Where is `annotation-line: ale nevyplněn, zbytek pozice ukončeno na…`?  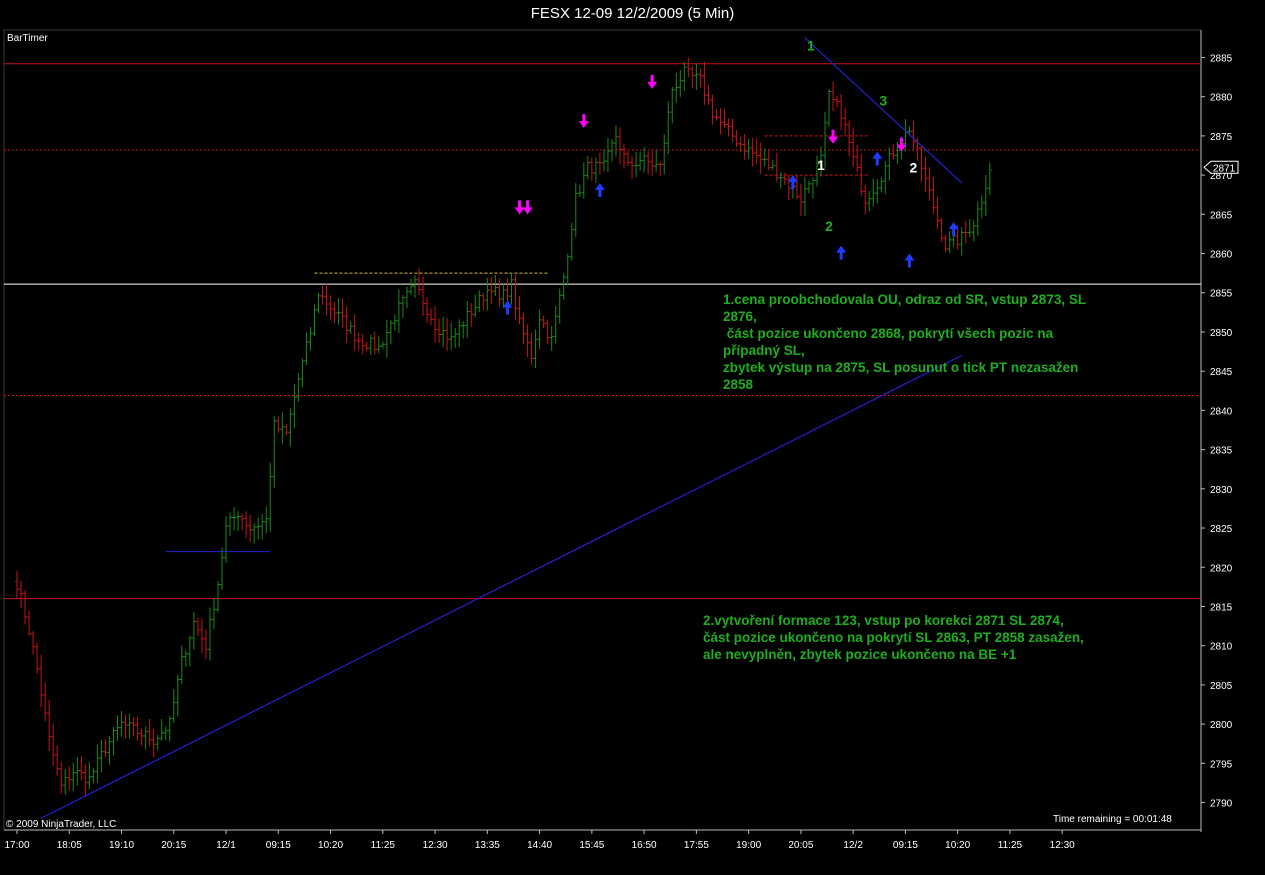 annotation-line: ale nevyplněn, zbytek pozice ukončeno na… is located at coordinates (860, 654).